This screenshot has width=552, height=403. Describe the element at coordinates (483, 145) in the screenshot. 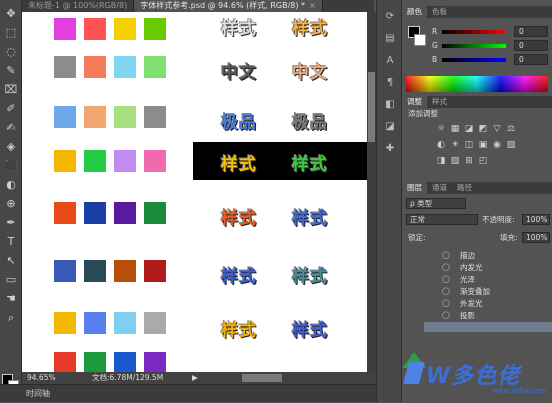

I see `adjustment-icon: ▣` at that location.